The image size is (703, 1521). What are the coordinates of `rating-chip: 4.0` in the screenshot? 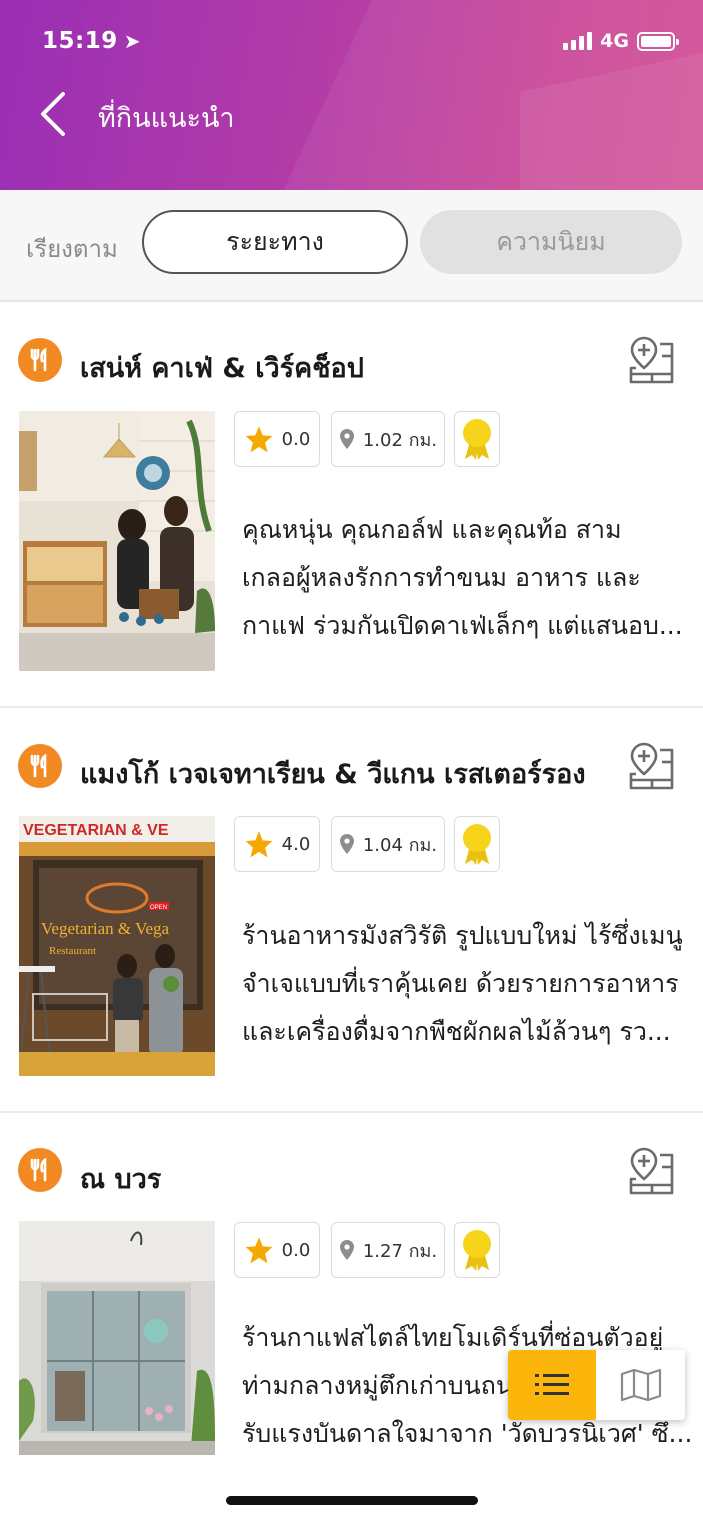 It's located at (277, 844).